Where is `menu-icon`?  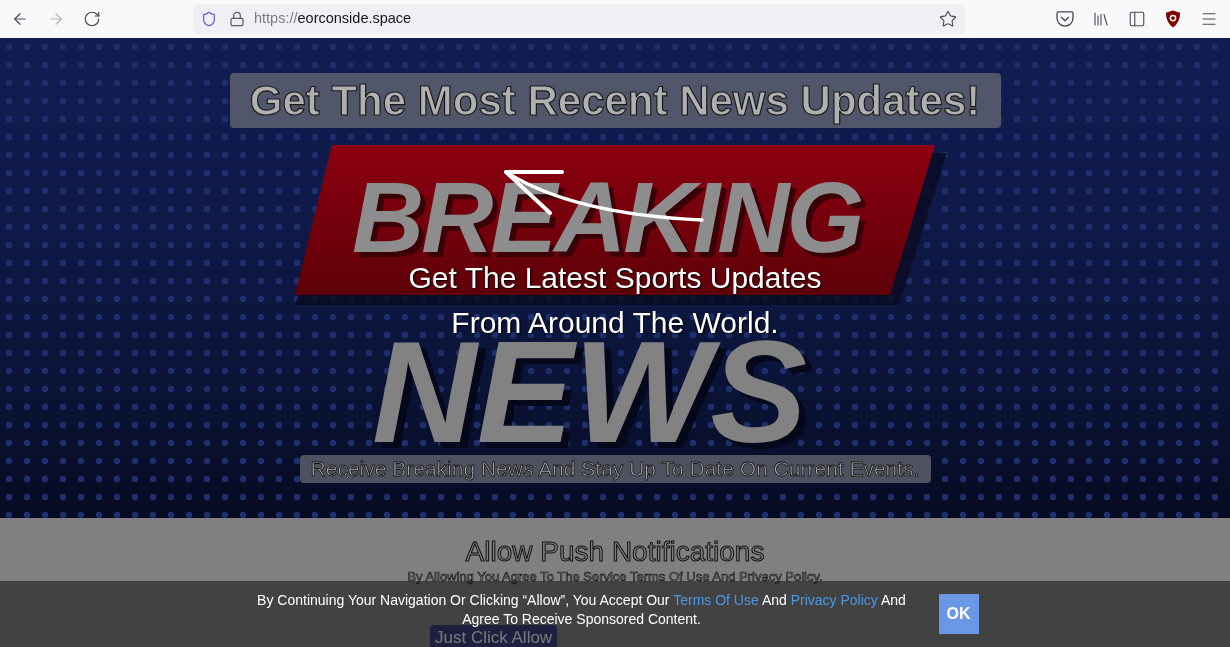
menu-icon is located at coordinates (1209, 19).